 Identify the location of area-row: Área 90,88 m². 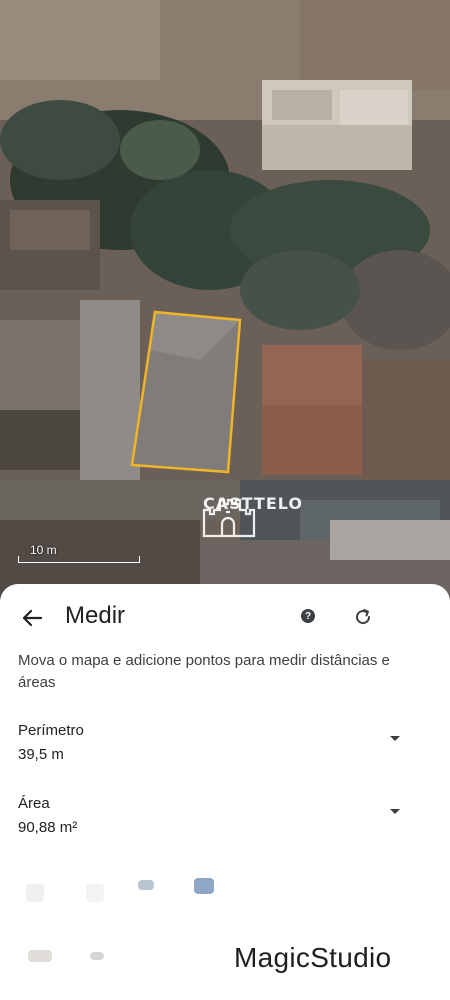
(225, 823).